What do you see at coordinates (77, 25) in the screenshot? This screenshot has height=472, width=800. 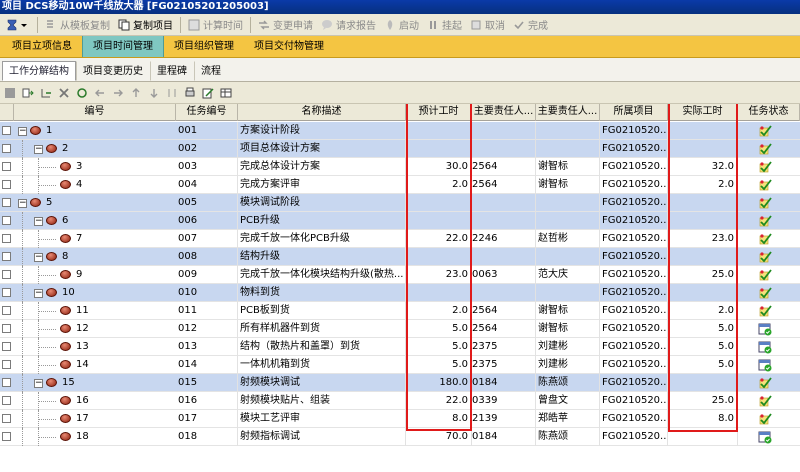 I see `copy-from-template-button: 从模板复制` at bounding box center [77, 25].